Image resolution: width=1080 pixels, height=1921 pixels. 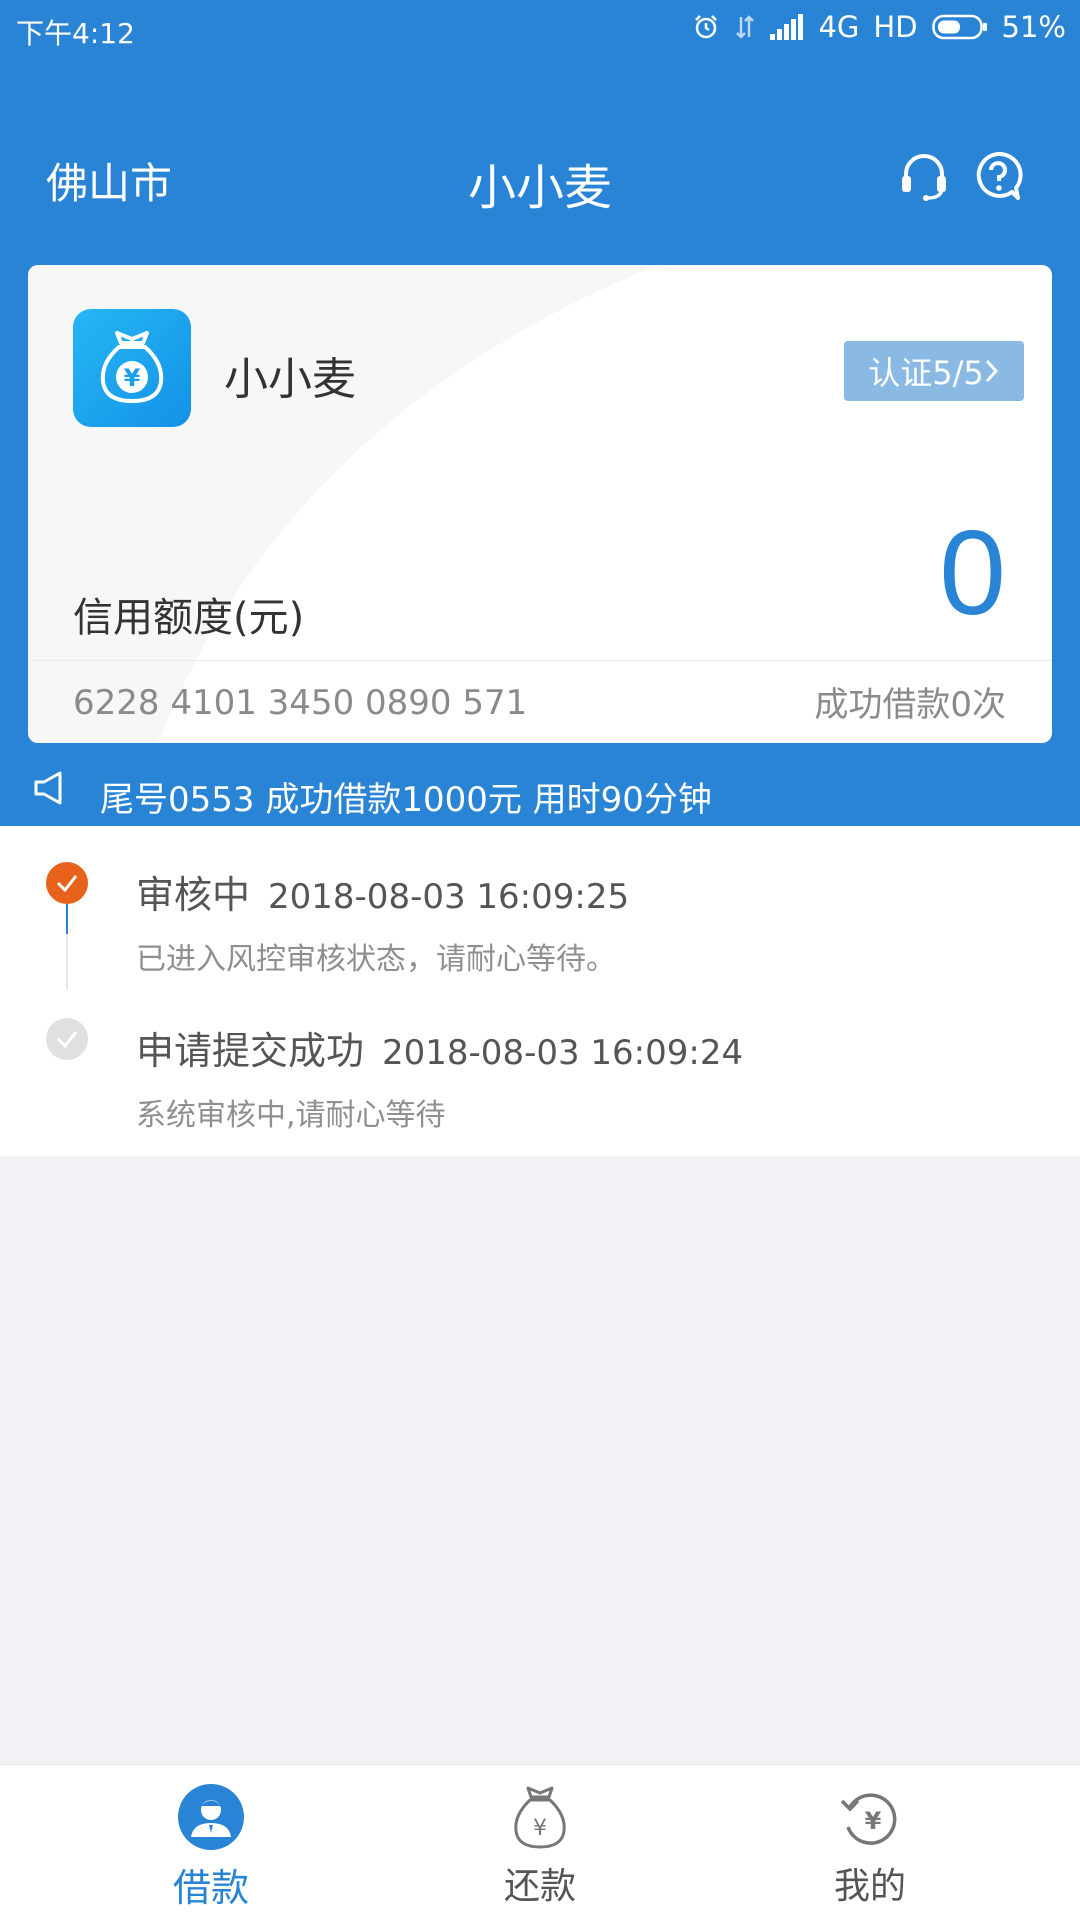 I want to click on status-time: 下午4:12, so click(x=75, y=33).